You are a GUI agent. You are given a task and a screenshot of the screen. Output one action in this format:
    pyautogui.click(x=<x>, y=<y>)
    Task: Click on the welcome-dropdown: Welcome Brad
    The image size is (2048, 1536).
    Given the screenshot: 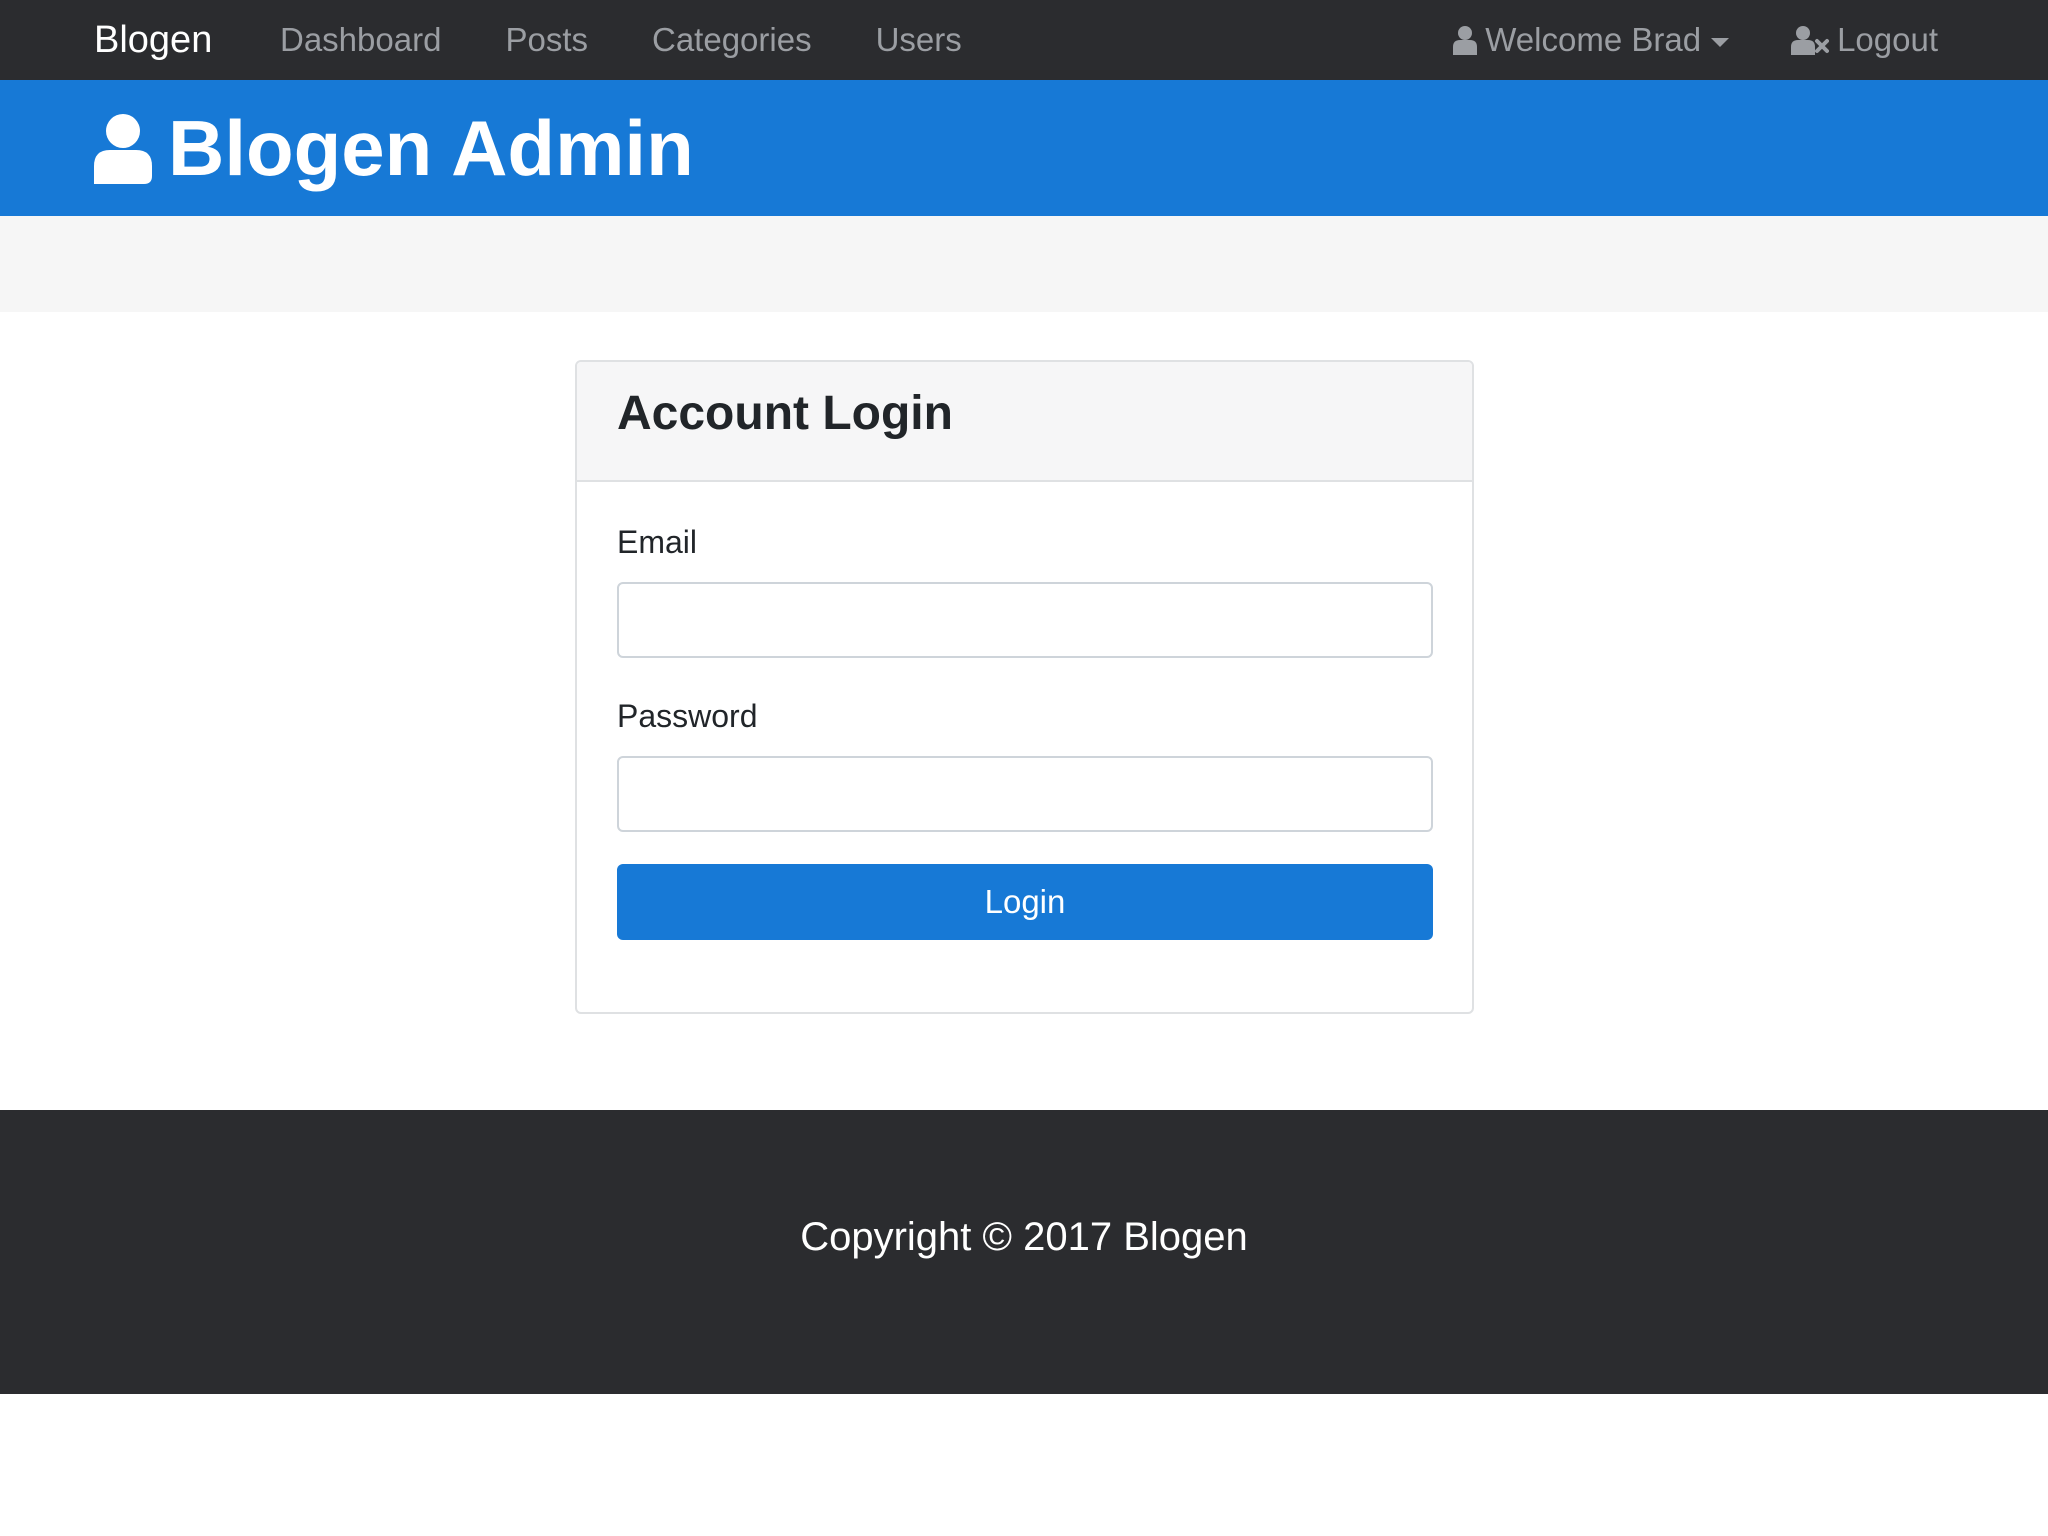 What is the action you would take?
    pyautogui.click(x=1591, y=40)
    